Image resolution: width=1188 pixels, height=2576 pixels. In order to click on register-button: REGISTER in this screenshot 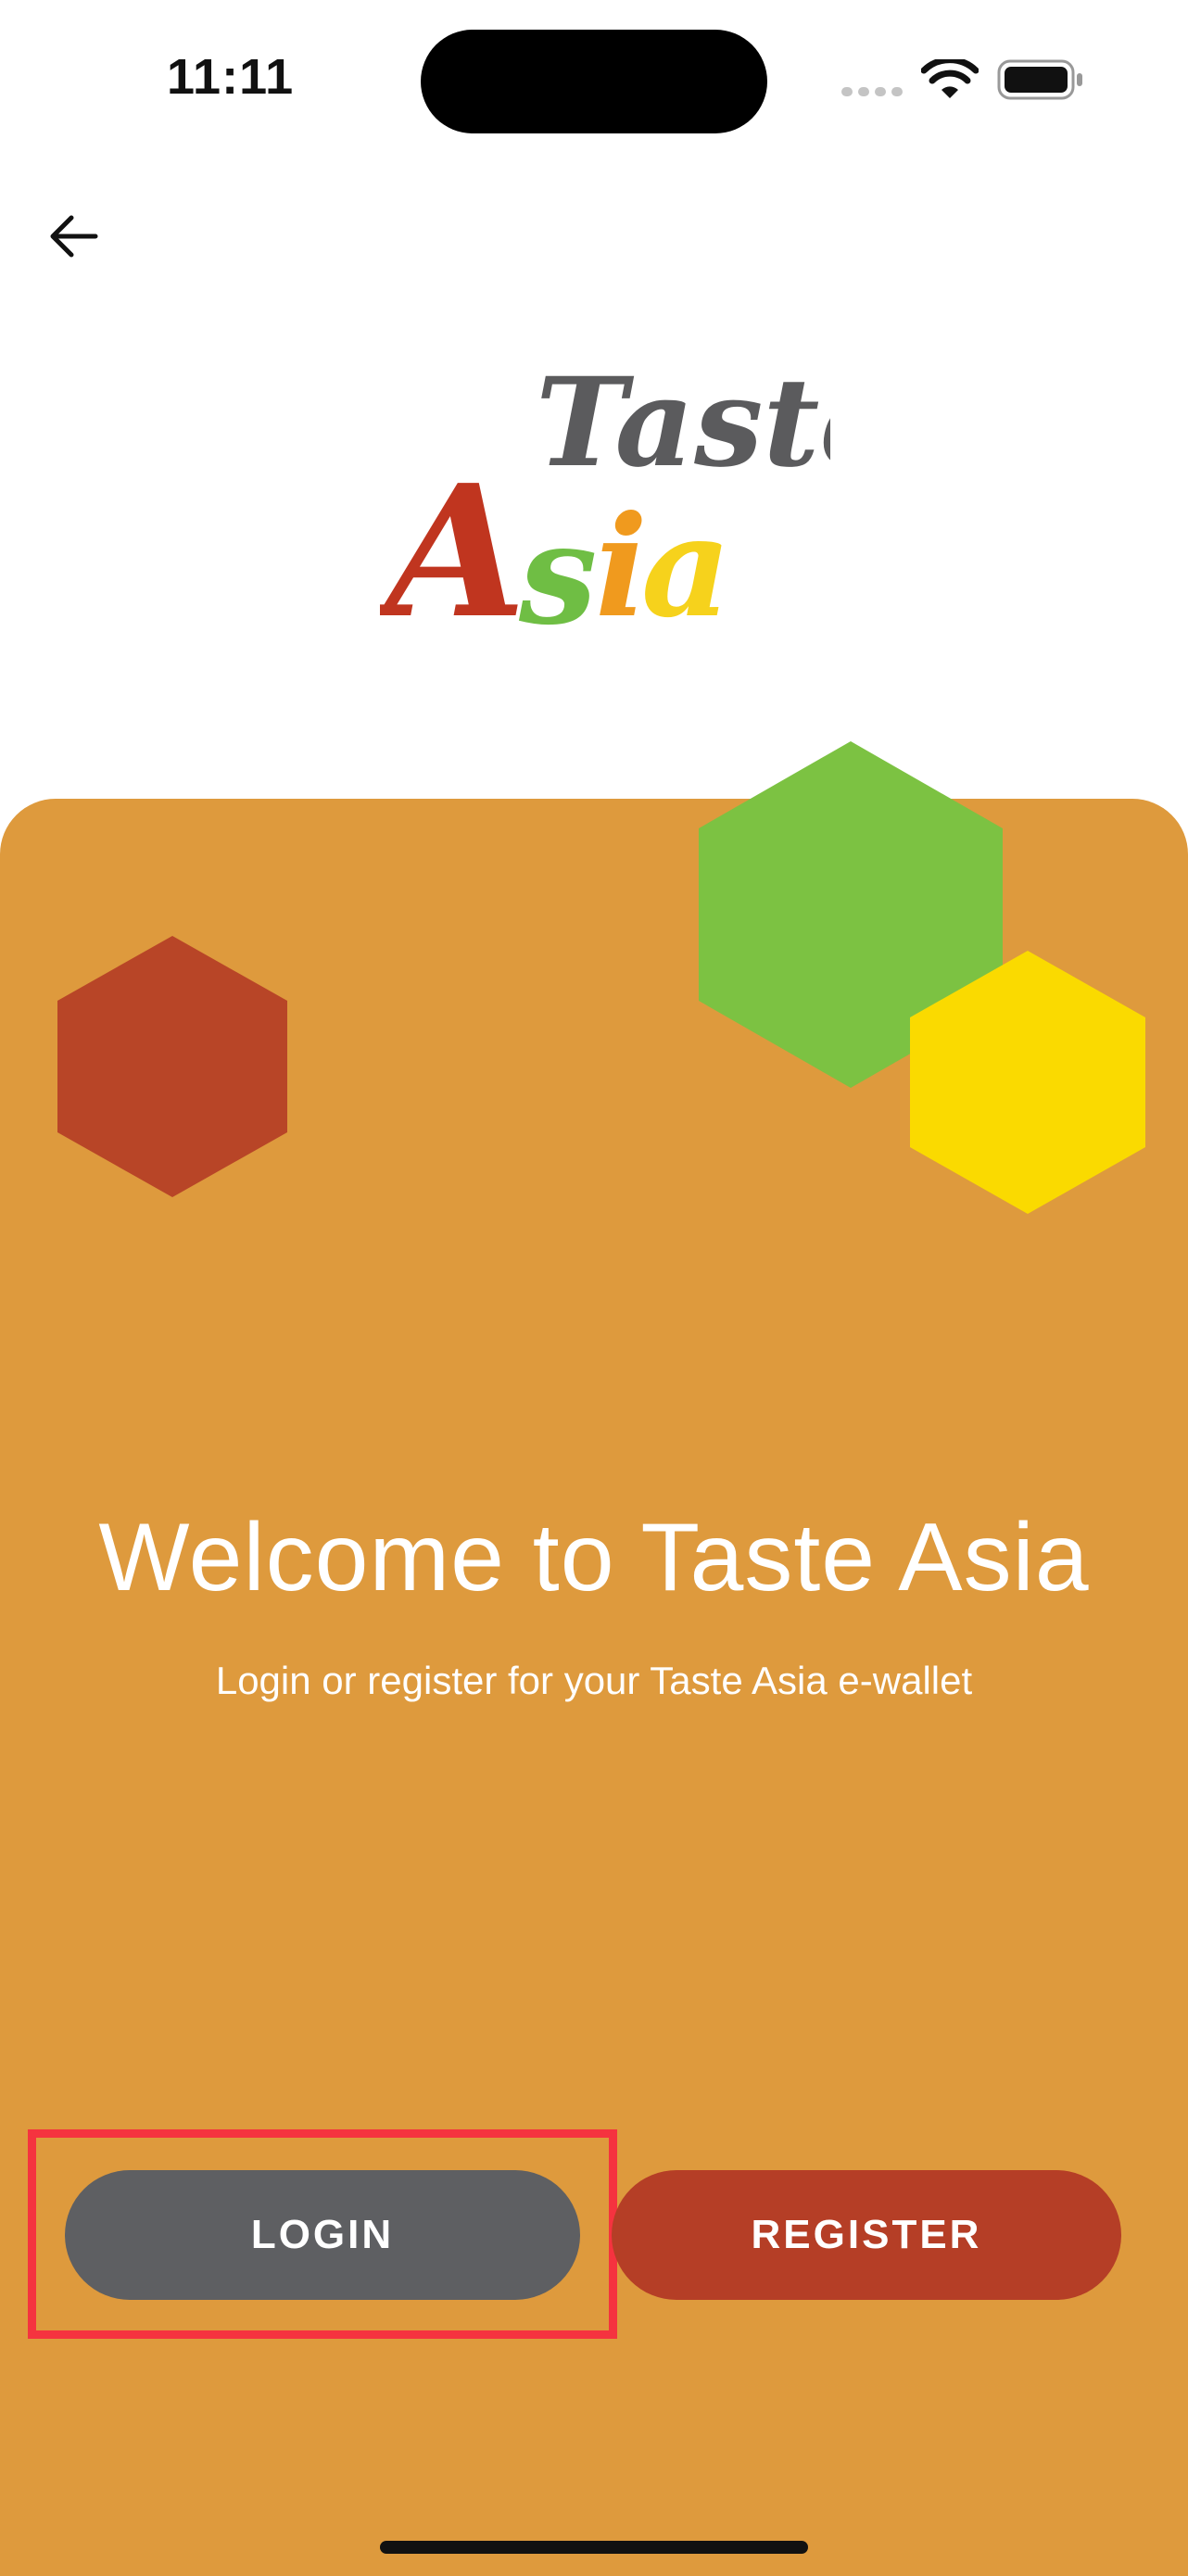, I will do `click(866, 2235)`.